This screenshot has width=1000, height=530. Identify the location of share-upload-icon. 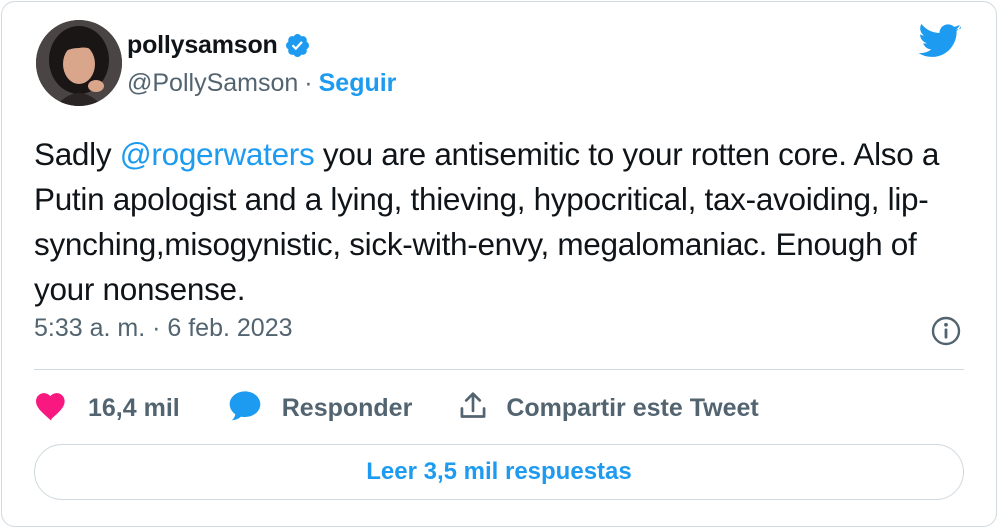
(473, 408).